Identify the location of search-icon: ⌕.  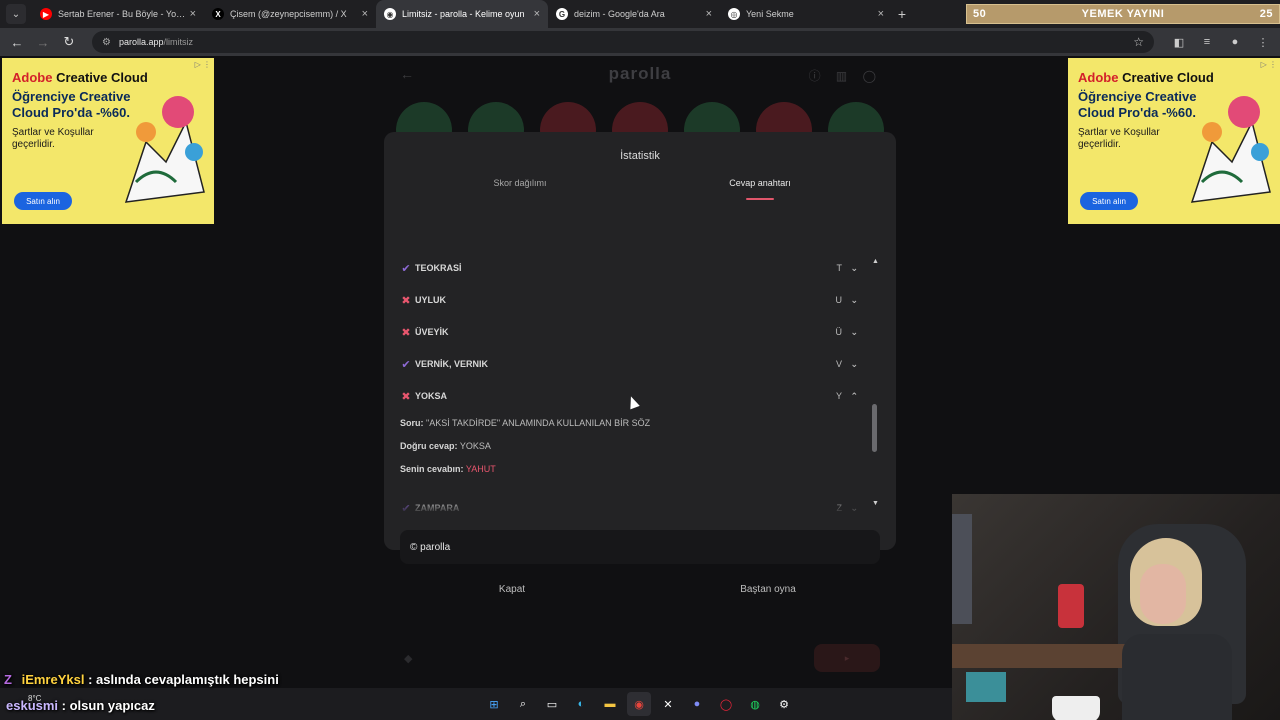
(523, 704).